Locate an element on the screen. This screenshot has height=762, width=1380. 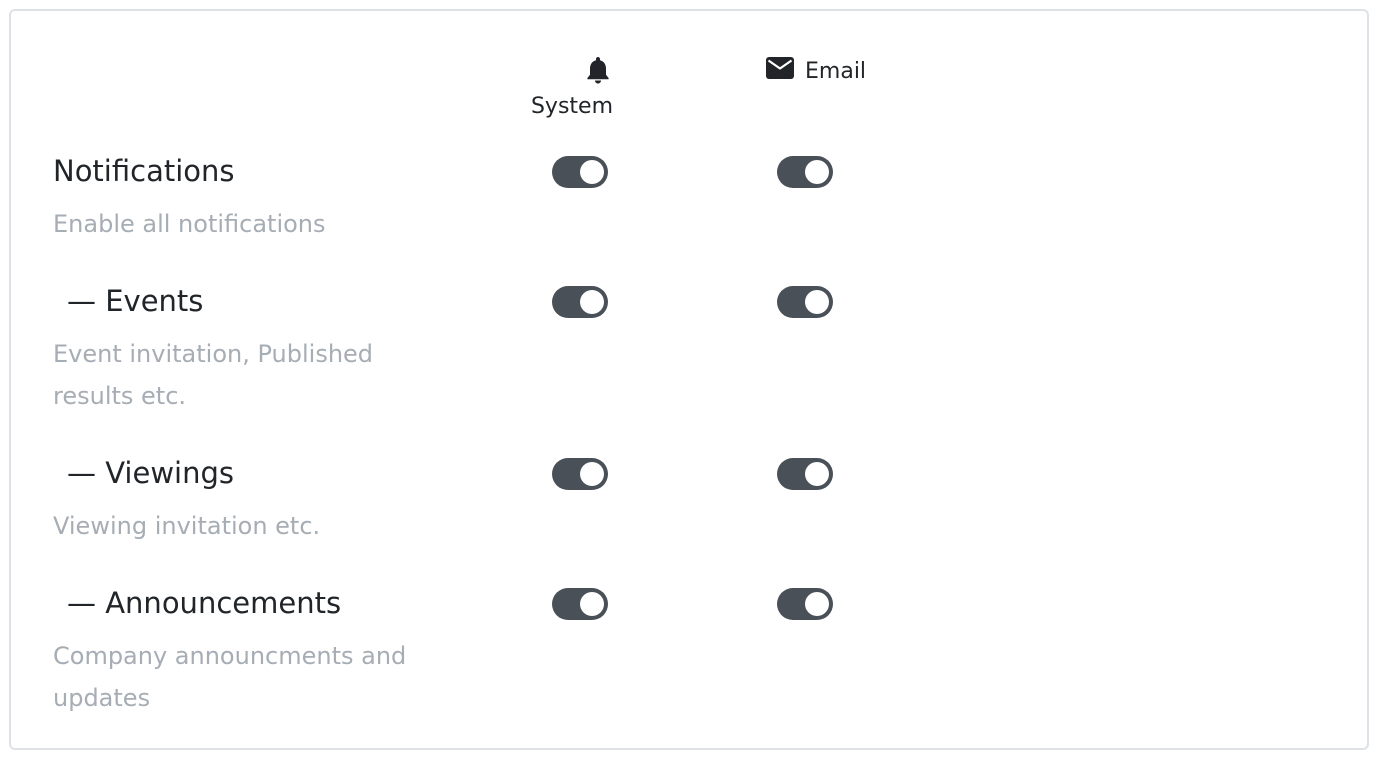
row-title-viewings: — Viewings is located at coordinates (150, 473).